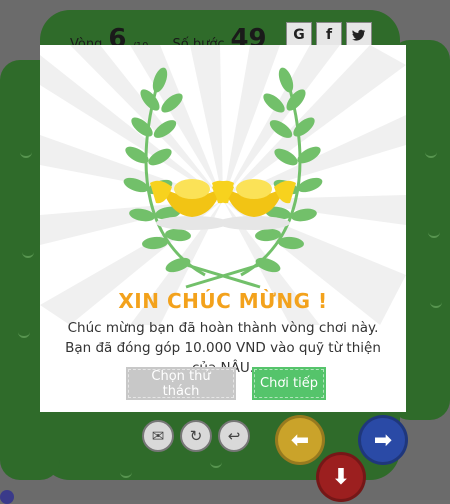 Image resolution: width=450 pixels, height=504 pixels. What do you see at coordinates (341, 477) in the screenshot?
I see `down-arrow-button: ⬇` at bounding box center [341, 477].